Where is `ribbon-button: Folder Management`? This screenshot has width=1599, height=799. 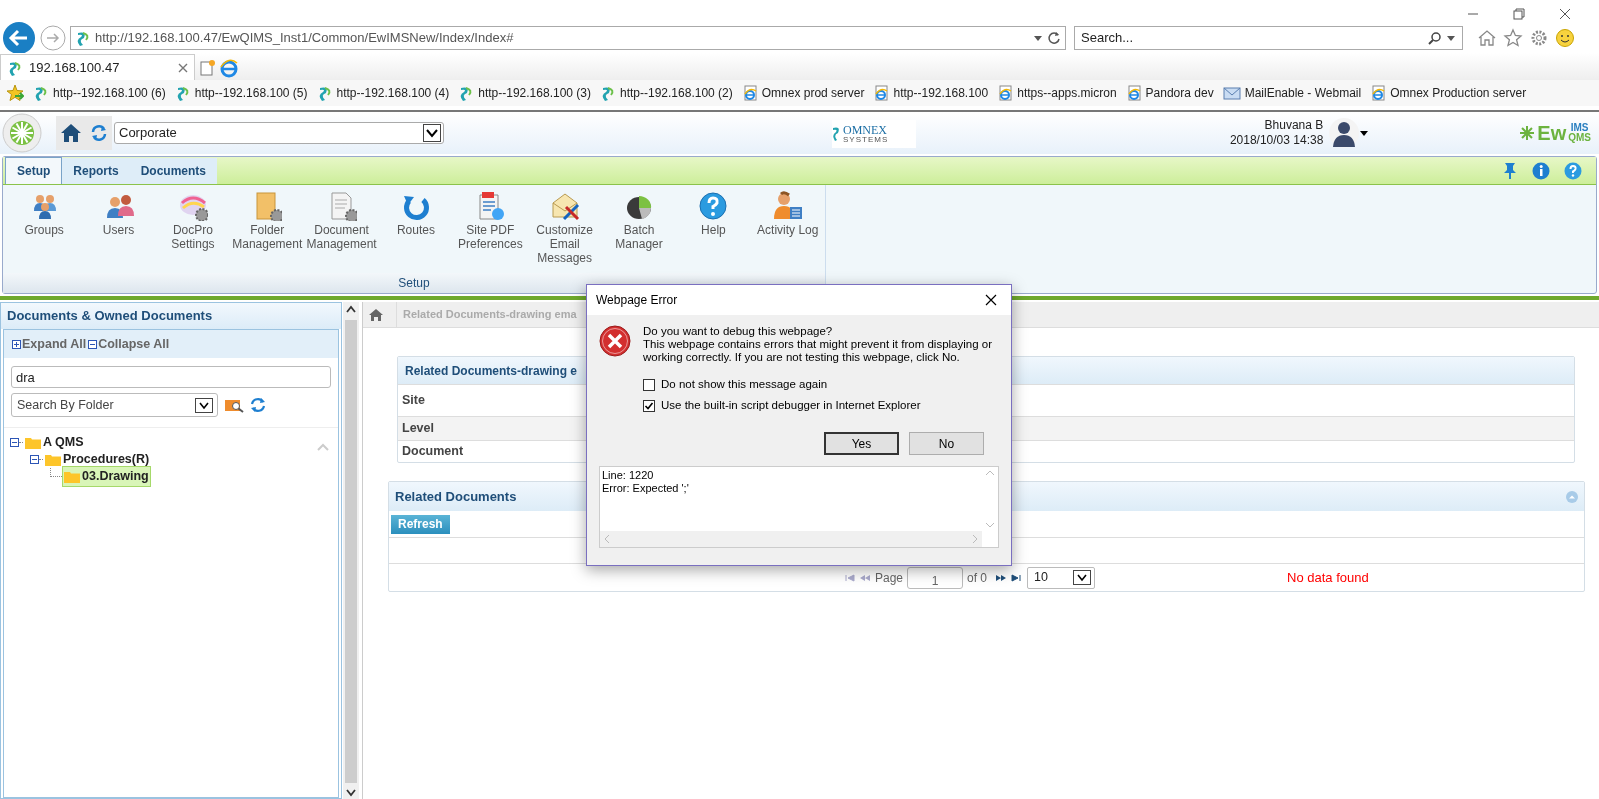
ribbon-button: Folder Management is located at coordinates (267, 221).